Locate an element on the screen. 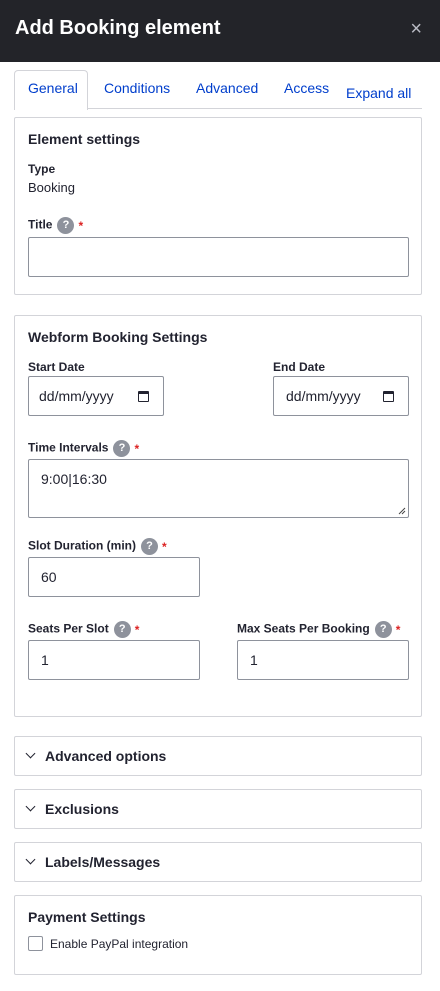 This screenshot has height=991, width=440. start-date-input: dd/mm/yyyy is located at coordinates (96, 396).